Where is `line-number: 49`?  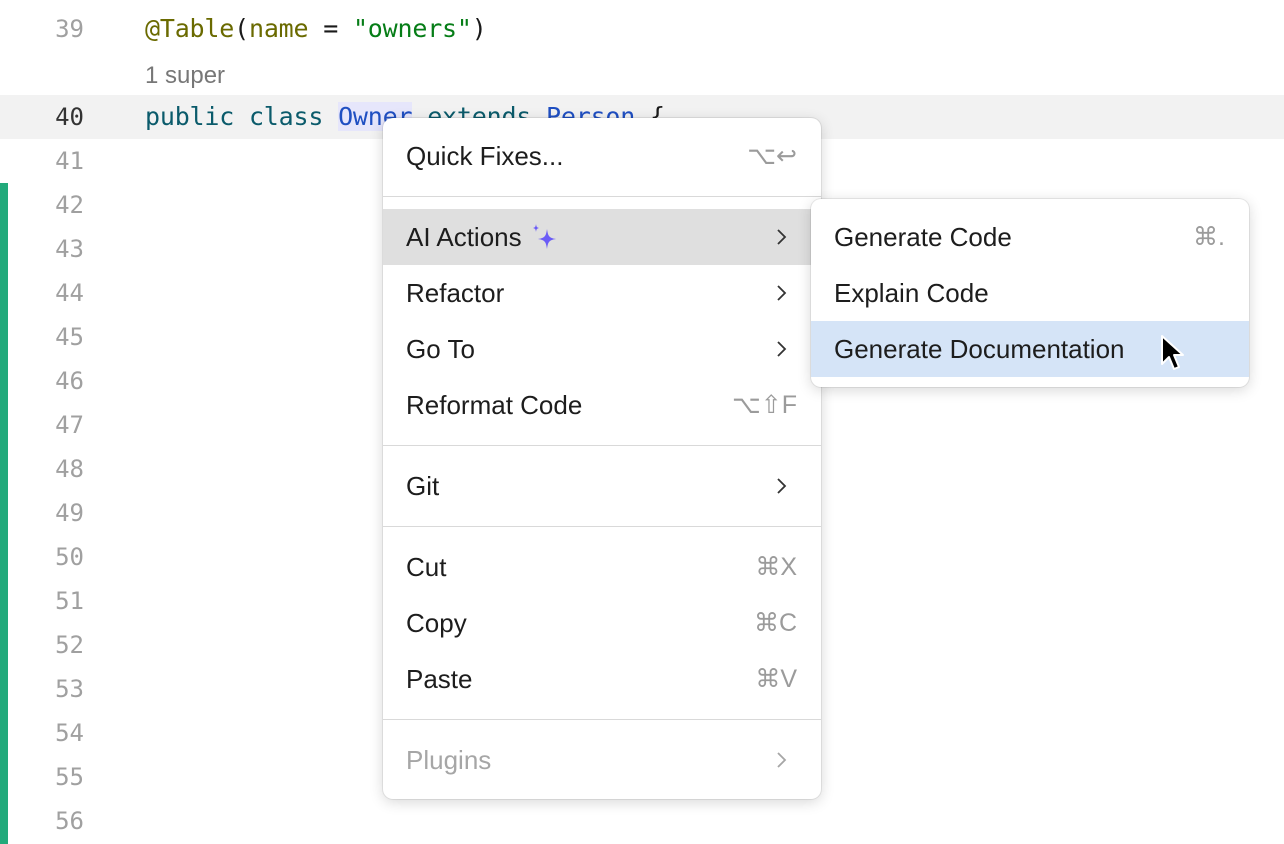 line-number: 49 is located at coordinates (69, 513).